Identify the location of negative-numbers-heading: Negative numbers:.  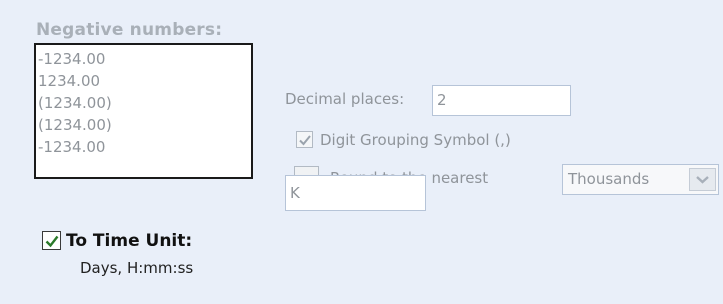
(129, 30).